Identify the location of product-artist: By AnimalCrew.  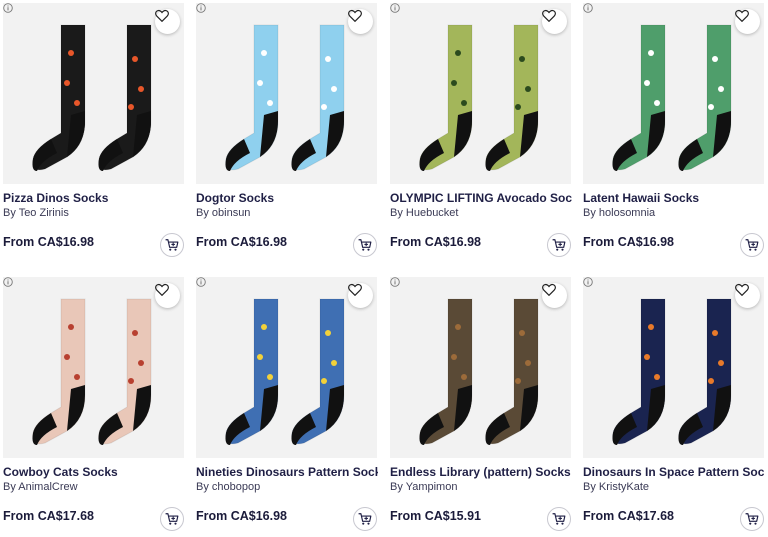
(40, 487).